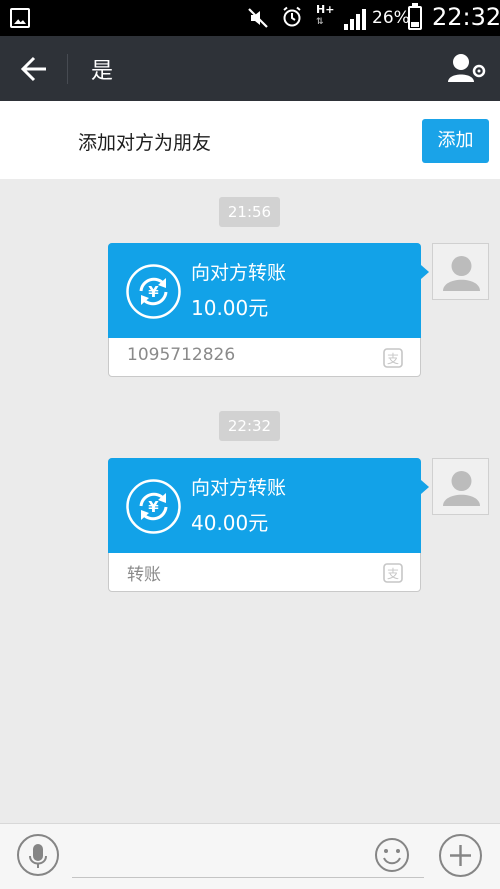  I want to click on arrow-left-icon, so click(32, 69).